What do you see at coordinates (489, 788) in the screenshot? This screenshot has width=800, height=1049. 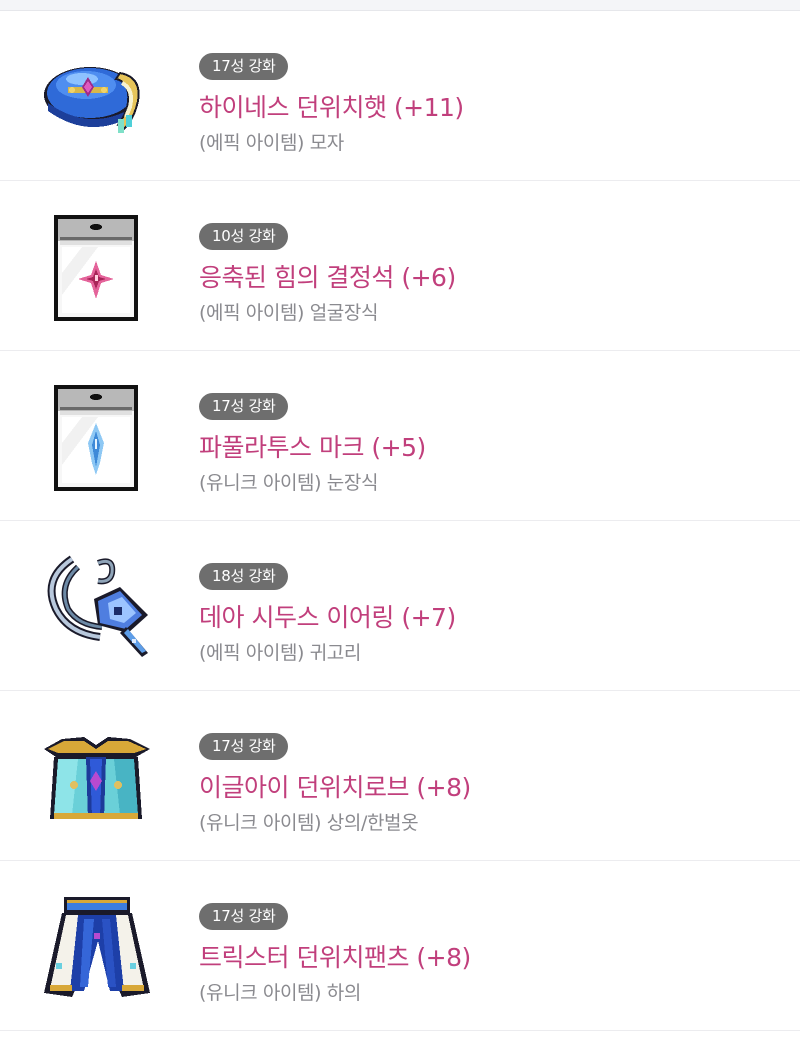 I see `item-name: 이글아이 던위치로브 (+8)` at bounding box center [489, 788].